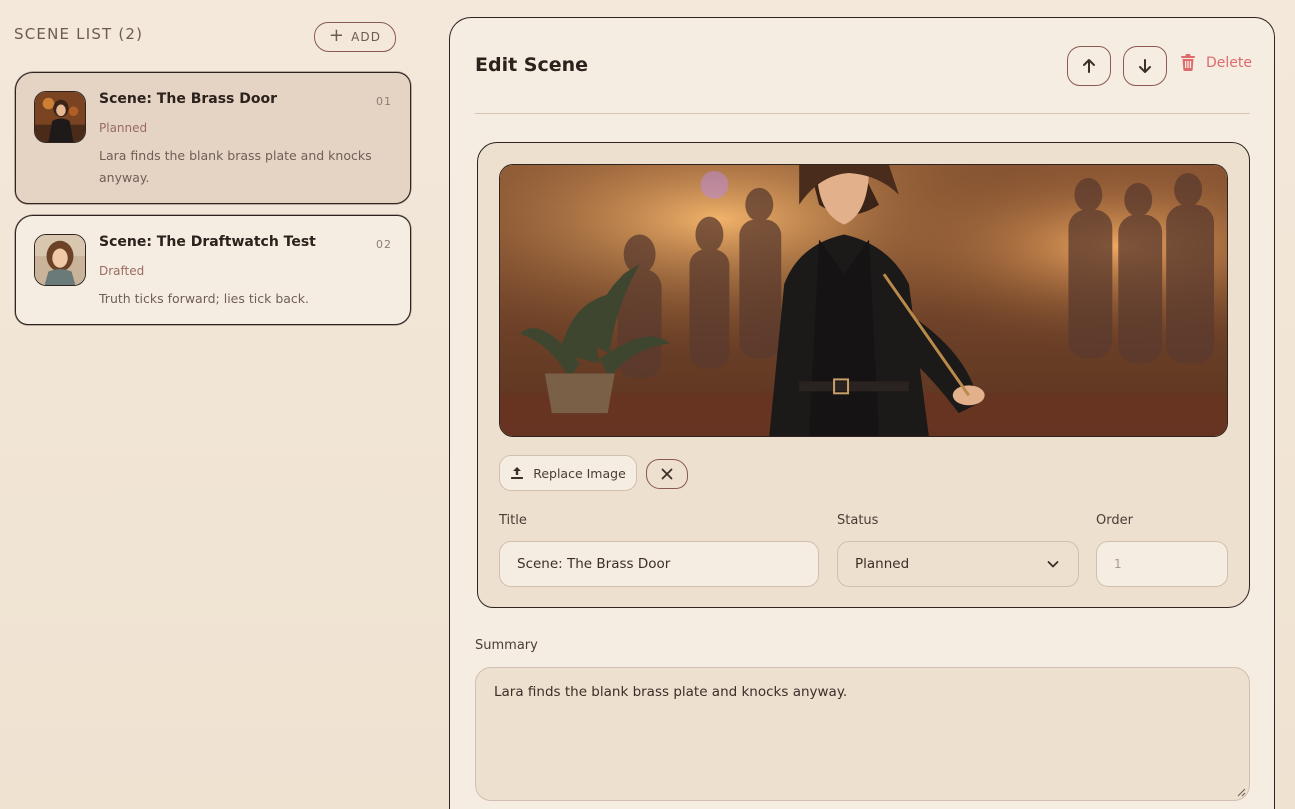  I want to click on replace-image-button: Replace Image, so click(568, 473).